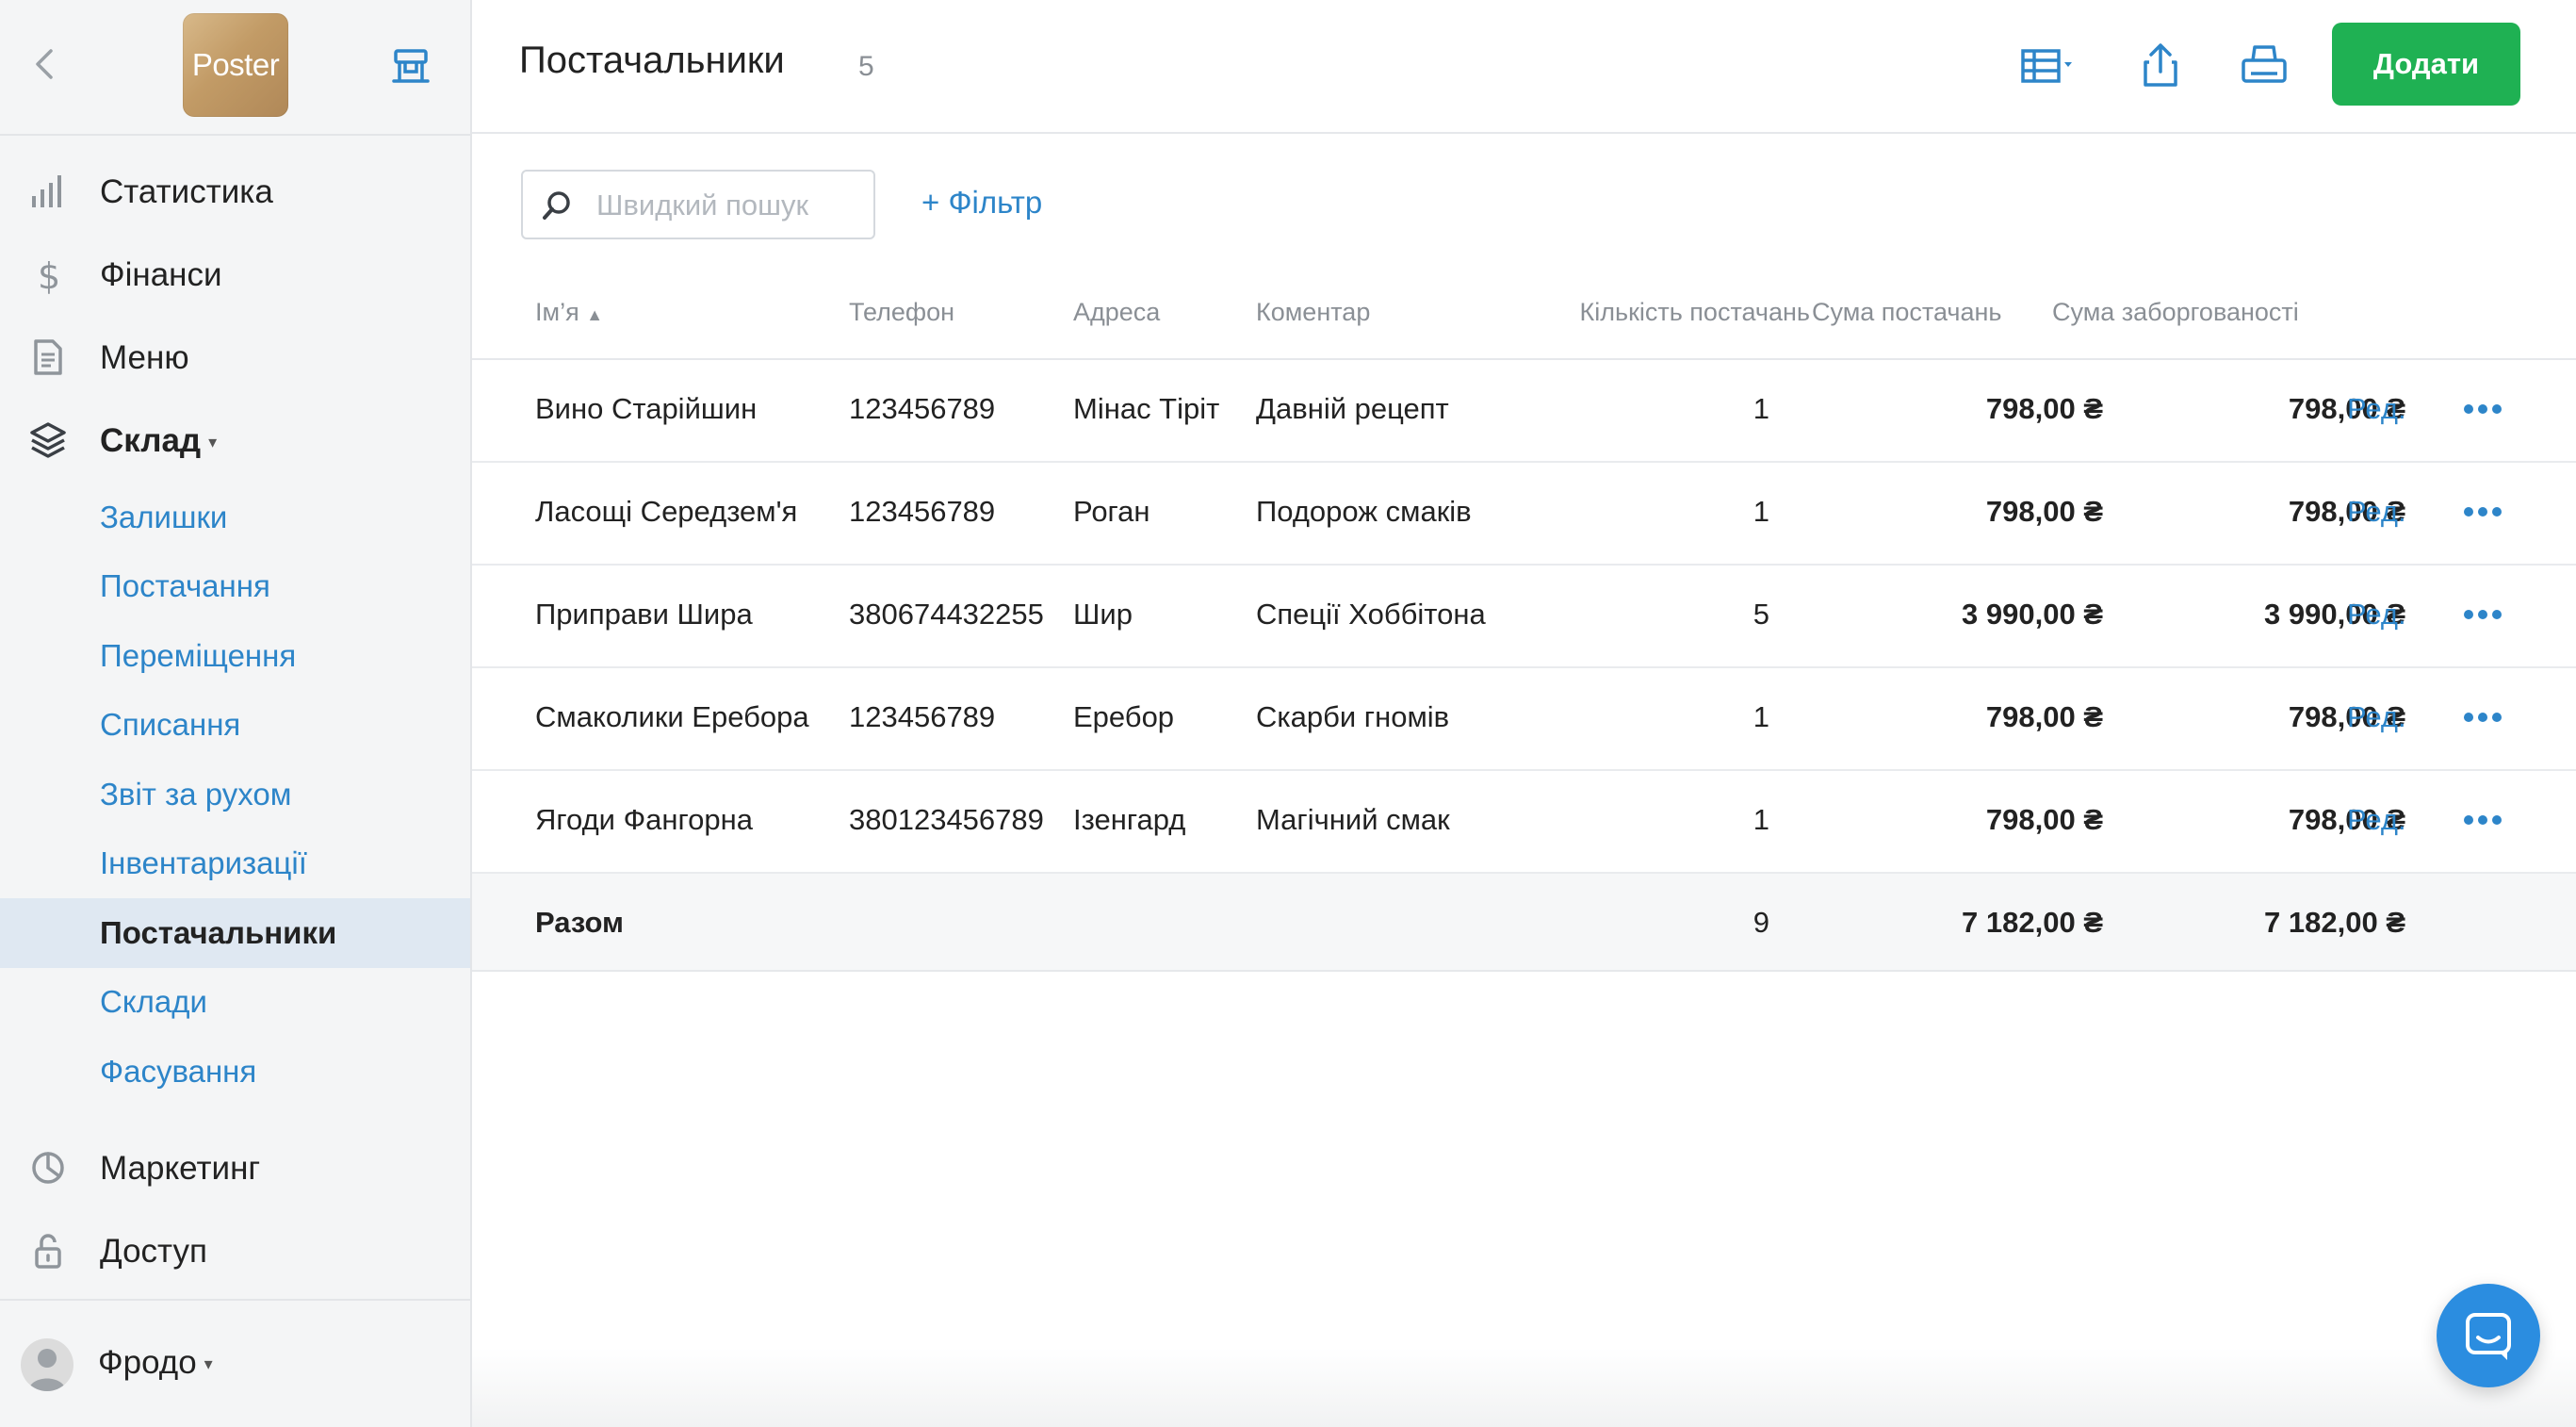 Image resolution: width=2576 pixels, height=1427 pixels. I want to click on sidebar-subitem-label: Фасування, so click(178, 1071).